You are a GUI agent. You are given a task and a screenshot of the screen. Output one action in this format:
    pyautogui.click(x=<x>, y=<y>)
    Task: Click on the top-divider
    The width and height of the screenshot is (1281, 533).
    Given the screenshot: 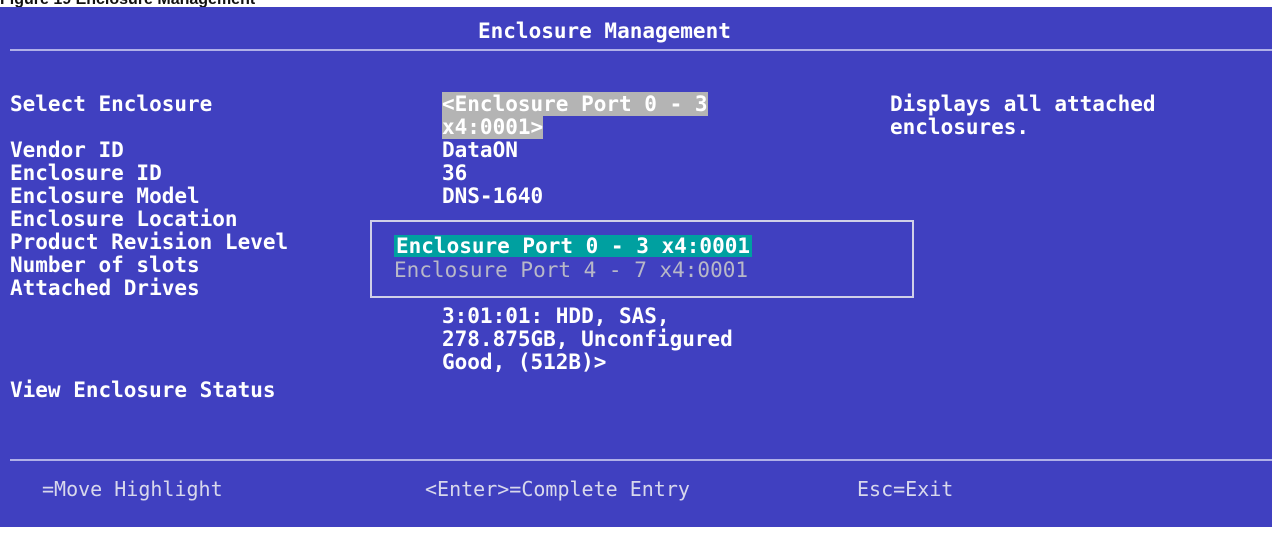 What is the action you would take?
    pyautogui.click(x=641, y=50)
    